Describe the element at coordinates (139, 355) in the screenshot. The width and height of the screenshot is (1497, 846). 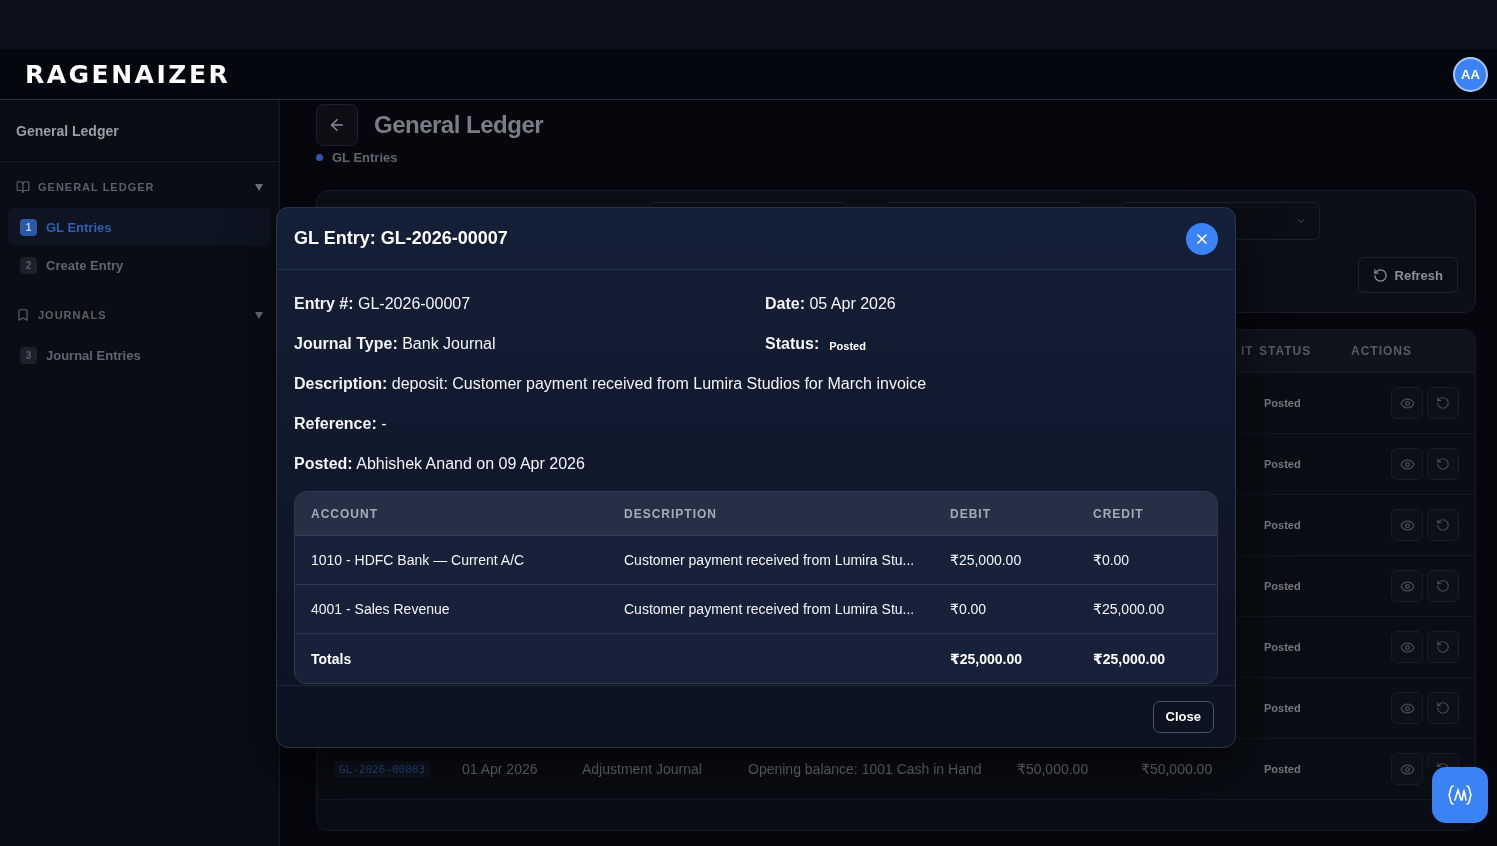
I see `sidebar-item: 3 Journal Entries` at that location.